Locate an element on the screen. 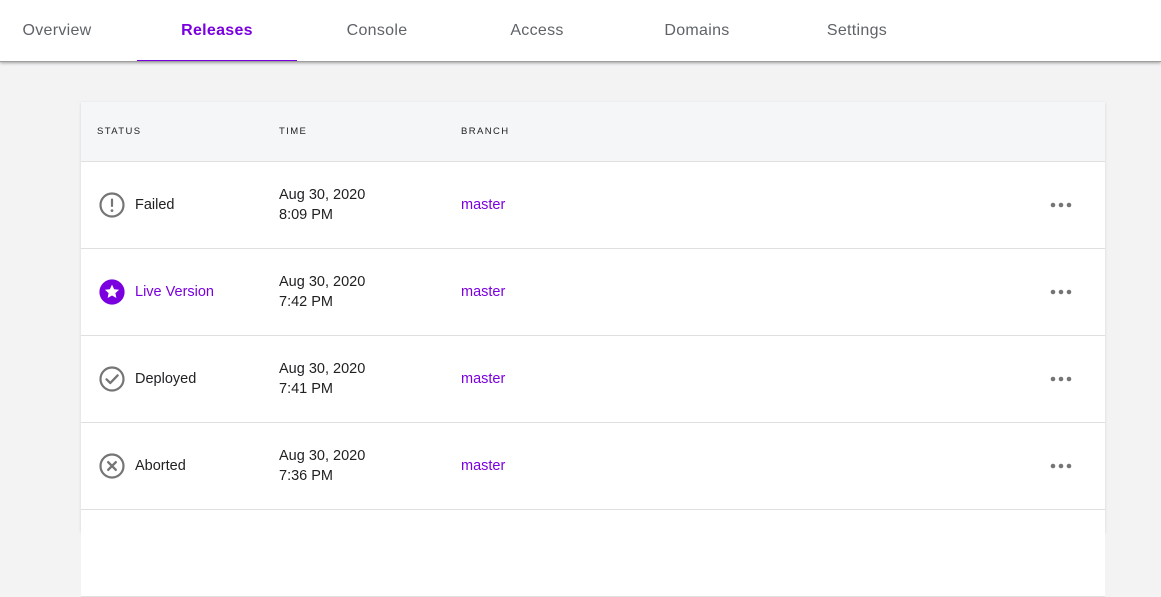 Image resolution: width=1161 pixels, height=597 pixels. tab-console: Console is located at coordinates (377, 31).